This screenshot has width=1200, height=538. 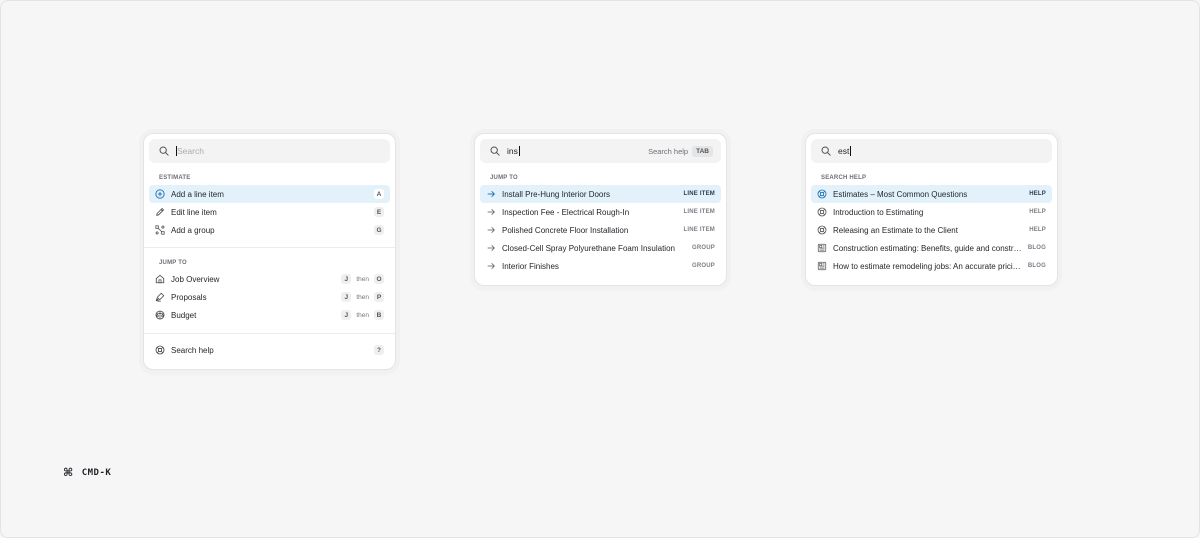 I want to click on help-result-item: Releasing an Estimate to the Client HELP, so click(x=931, y=230).